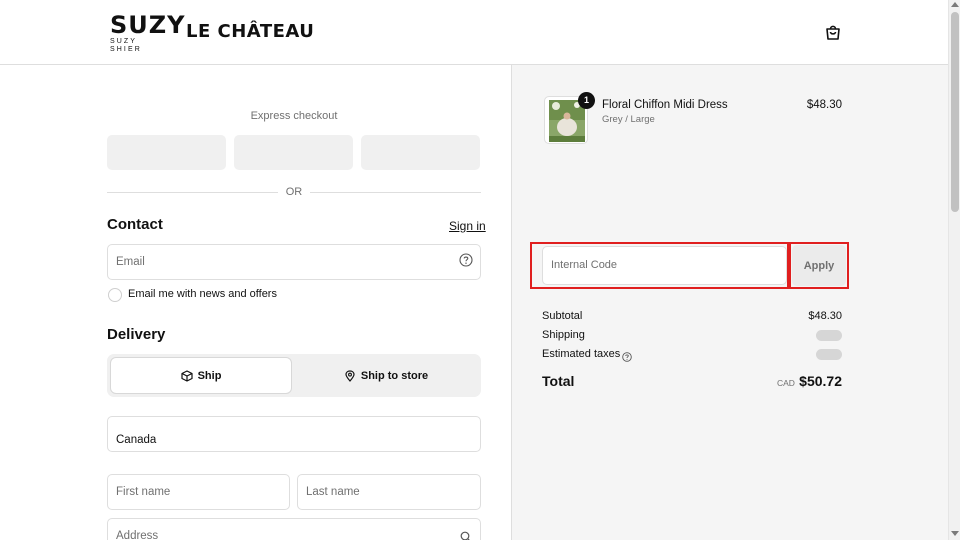  I want to click on total-label: Total, so click(558, 381).